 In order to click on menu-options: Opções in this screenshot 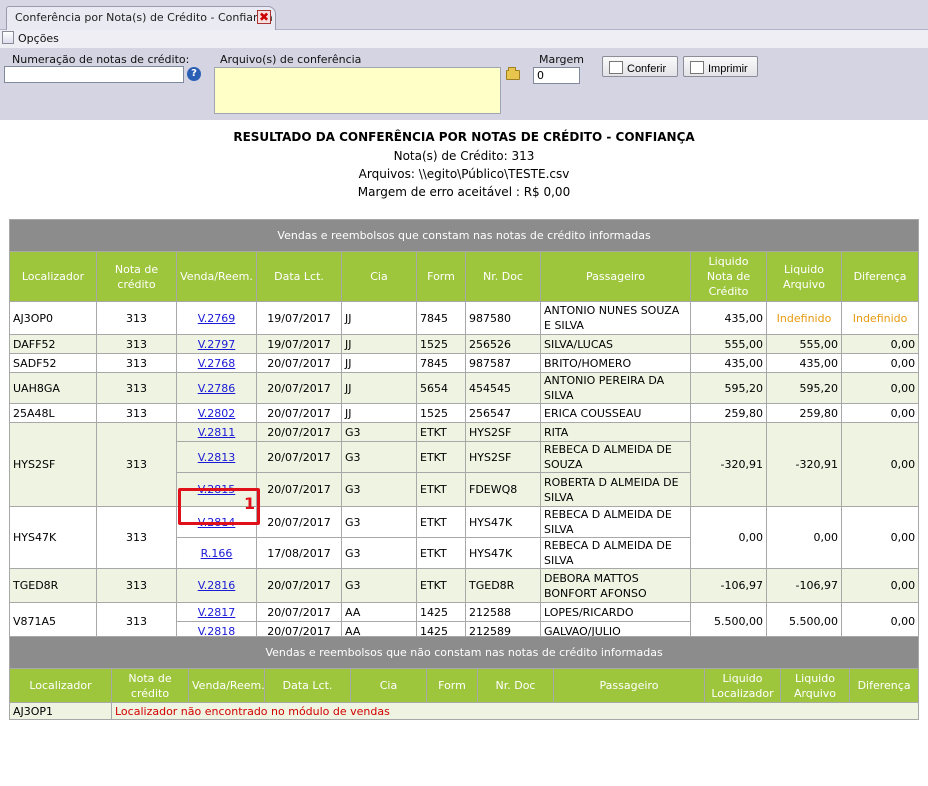, I will do `click(30, 38)`.